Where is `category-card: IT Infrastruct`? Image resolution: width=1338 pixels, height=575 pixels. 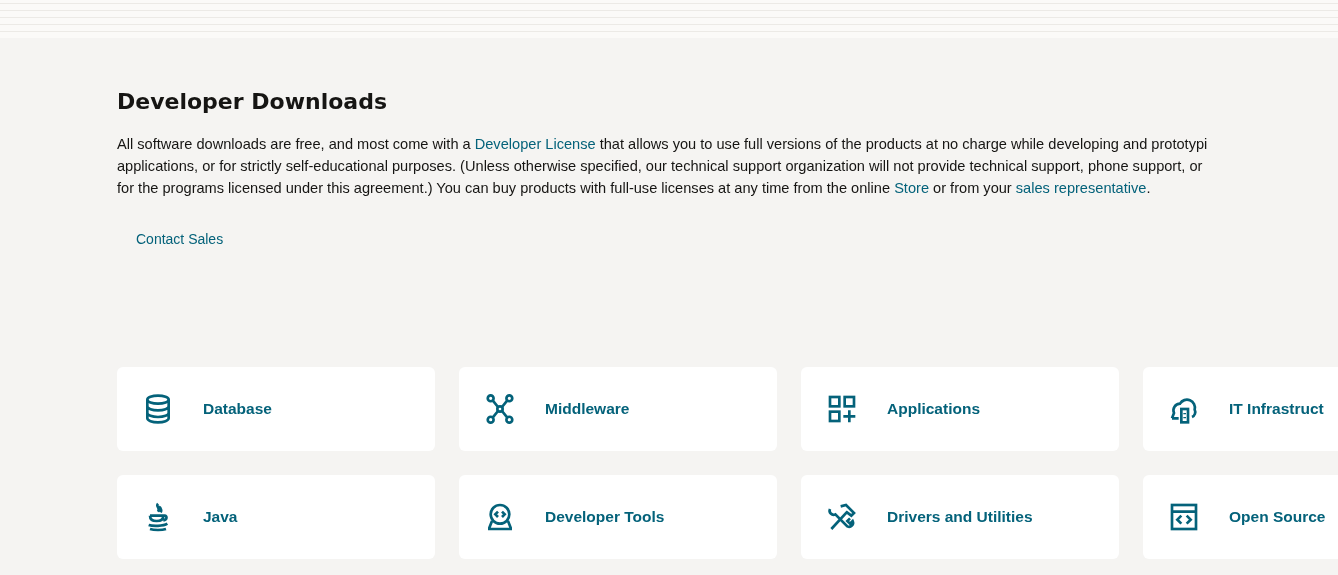 category-card: IT Infrastruct is located at coordinates (1240, 409).